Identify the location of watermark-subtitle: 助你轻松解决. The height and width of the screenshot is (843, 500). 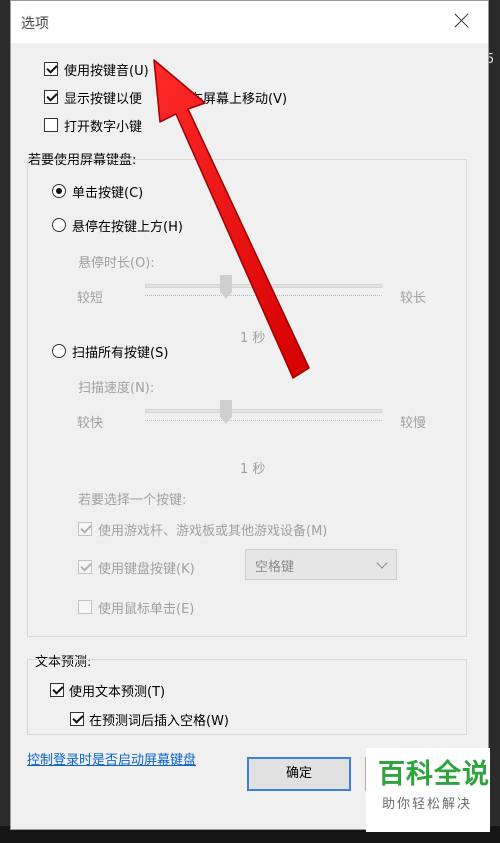
(427, 804).